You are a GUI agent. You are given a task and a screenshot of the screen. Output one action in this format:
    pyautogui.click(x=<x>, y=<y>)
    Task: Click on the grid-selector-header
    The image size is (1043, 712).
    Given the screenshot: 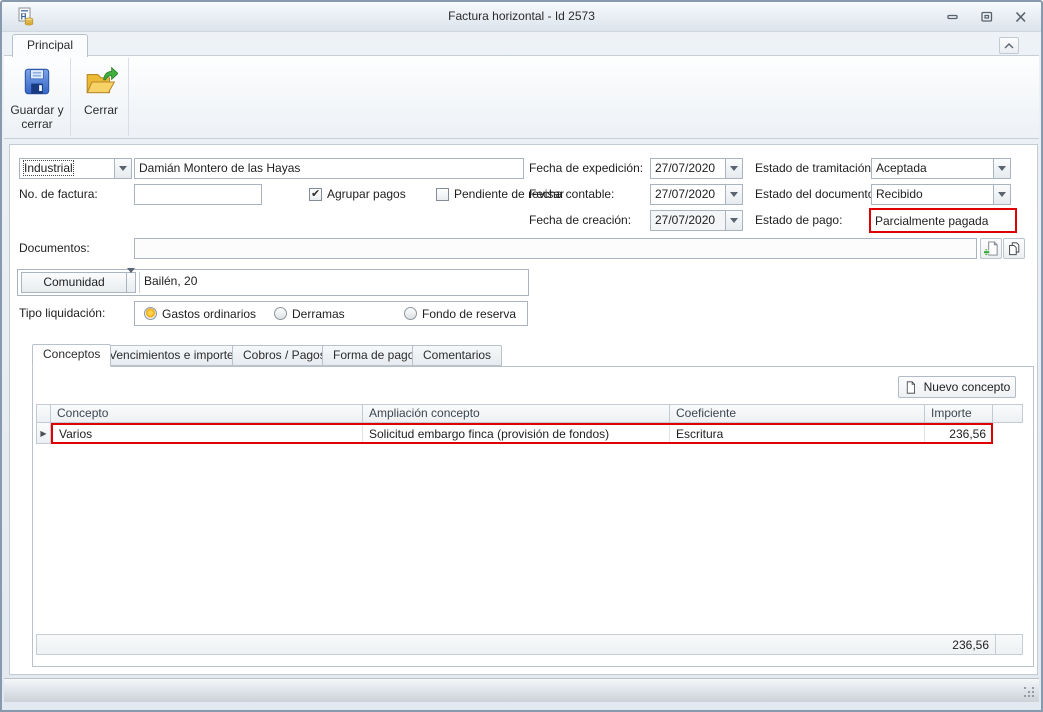 What is the action you would take?
    pyautogui.click(x=43, y=413)
    